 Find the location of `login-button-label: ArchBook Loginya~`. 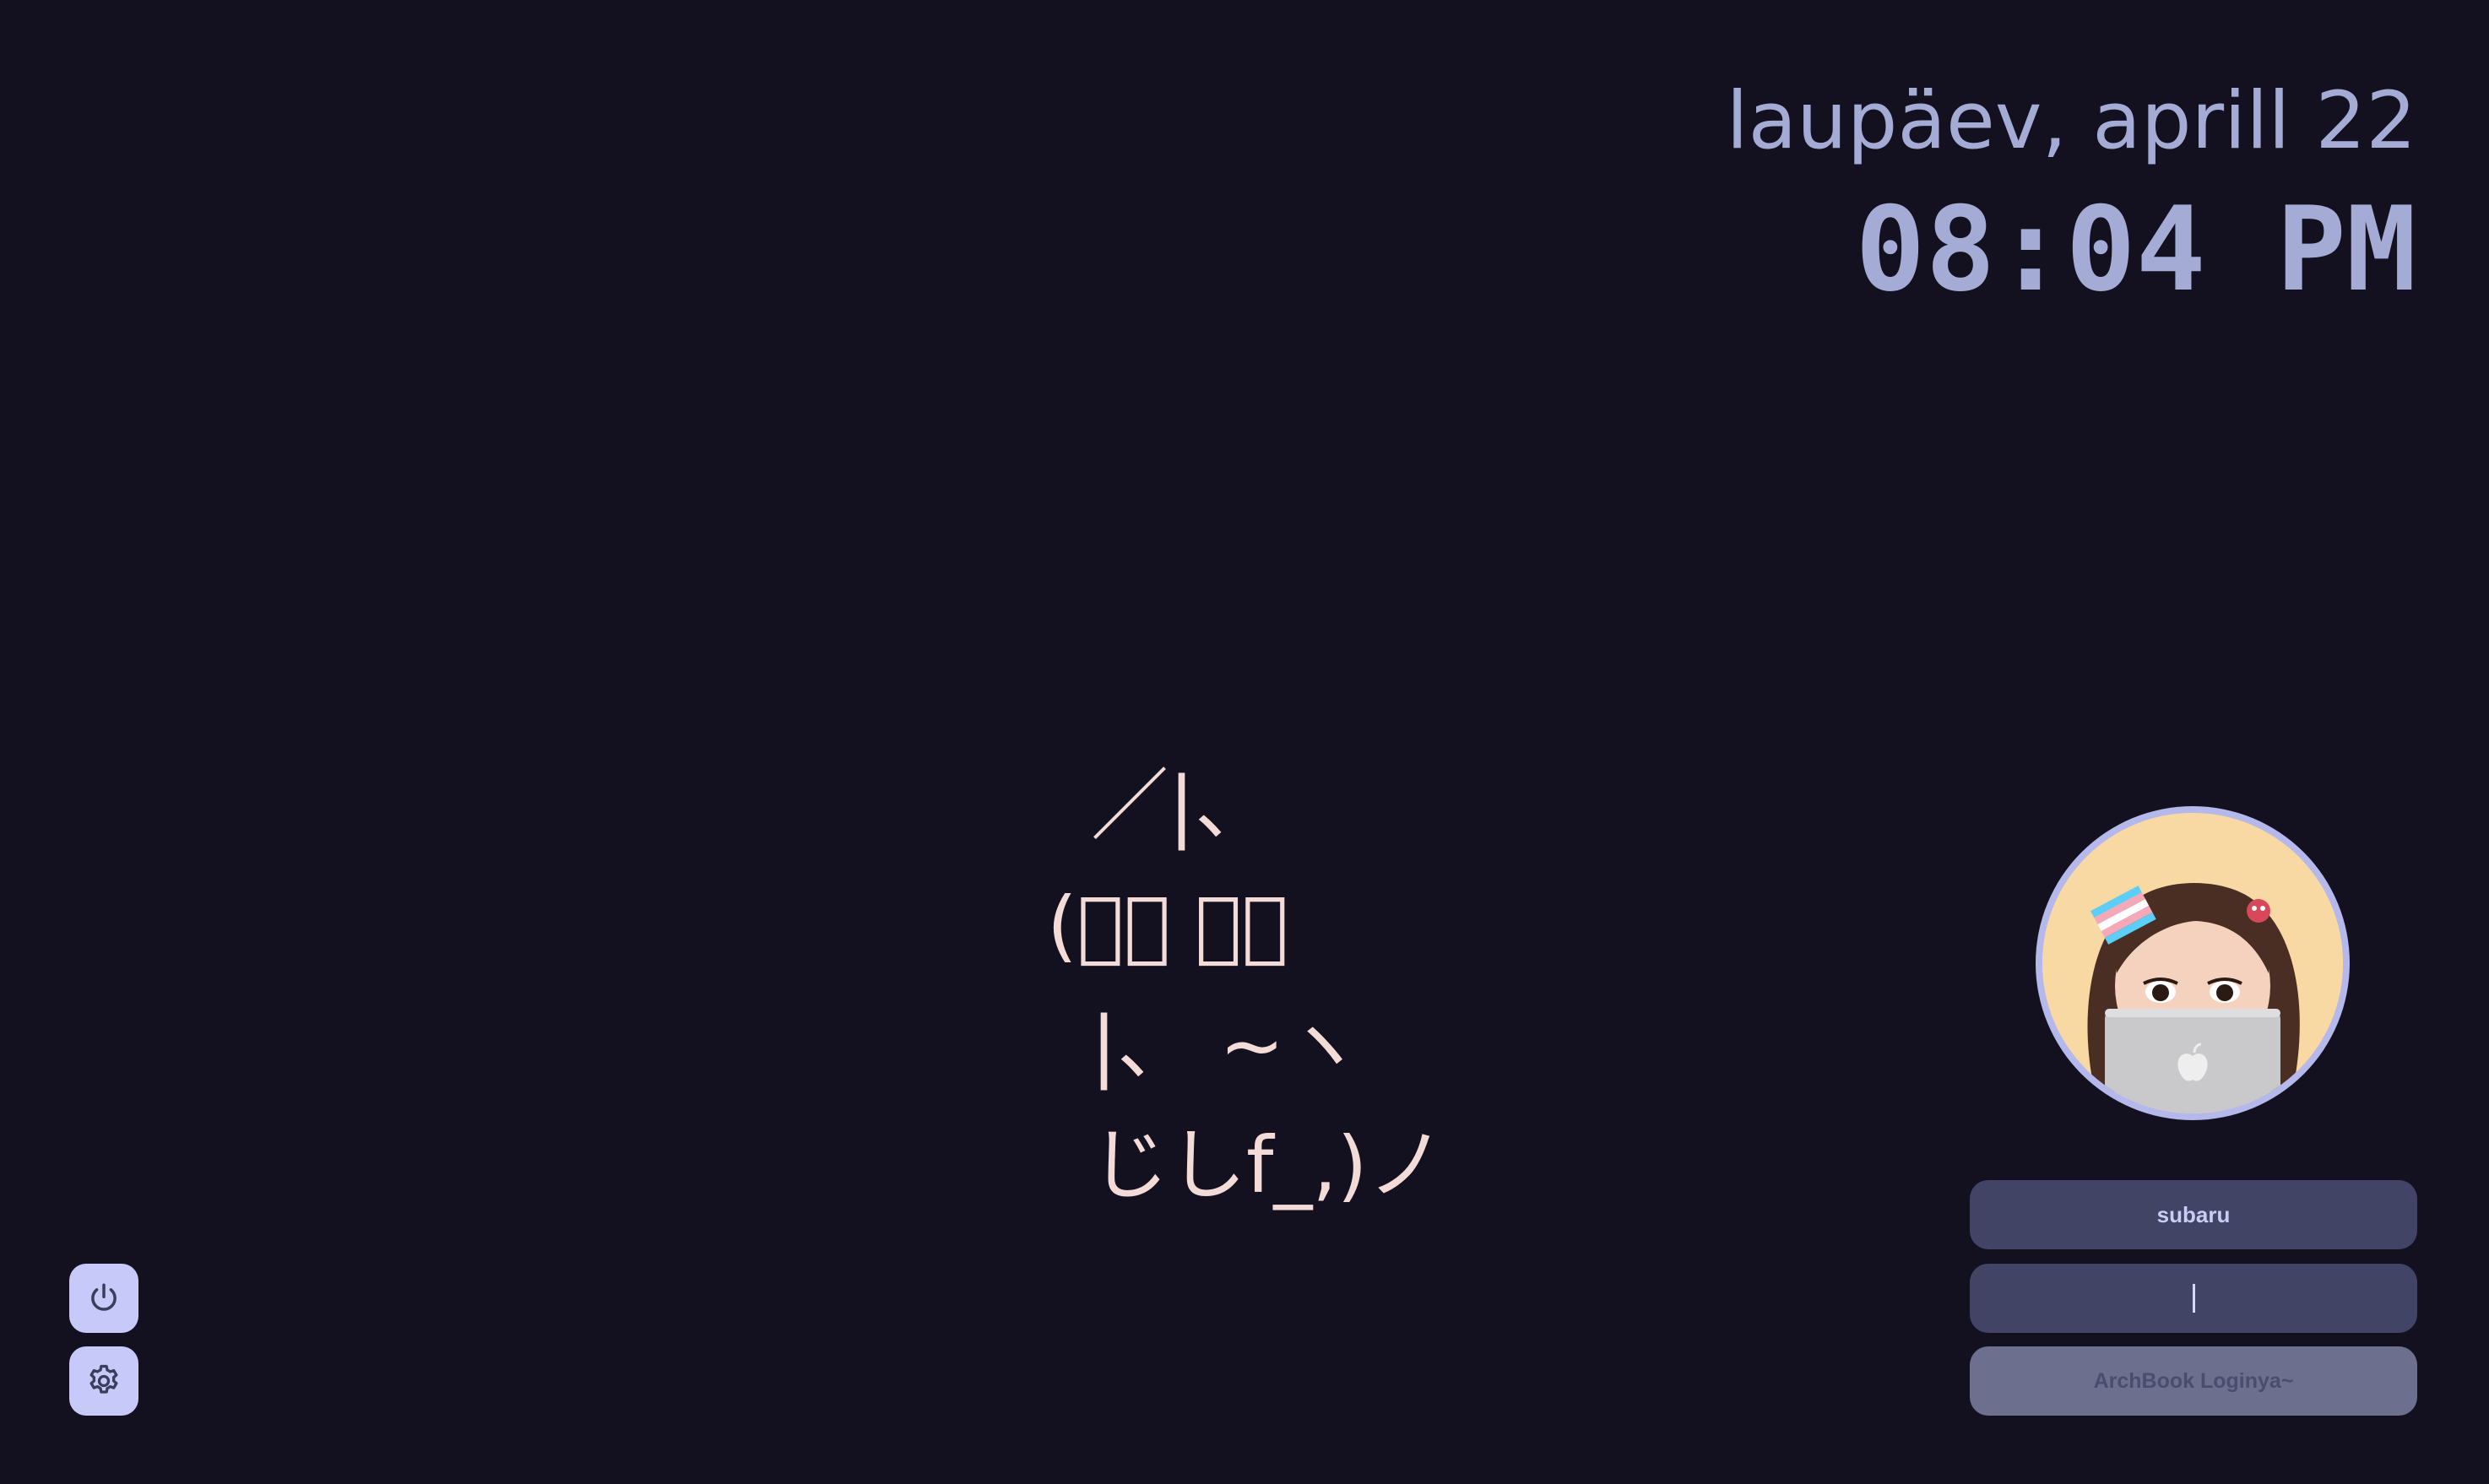

login-button-label: ArchBook Loginya~ is located at coordinates (2193, 1380).